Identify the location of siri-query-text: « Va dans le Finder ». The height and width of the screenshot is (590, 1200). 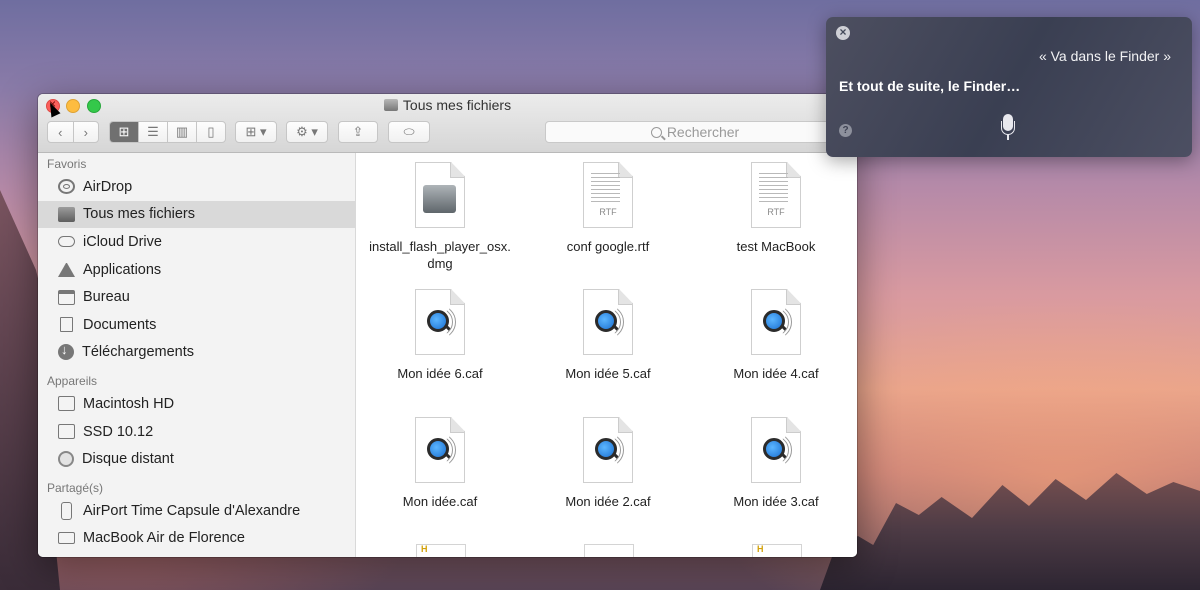
(1104, 56).